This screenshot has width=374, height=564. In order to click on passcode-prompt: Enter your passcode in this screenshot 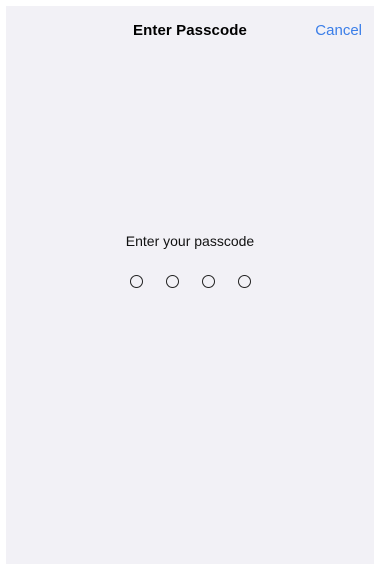, I will do `click(190, 241)`.